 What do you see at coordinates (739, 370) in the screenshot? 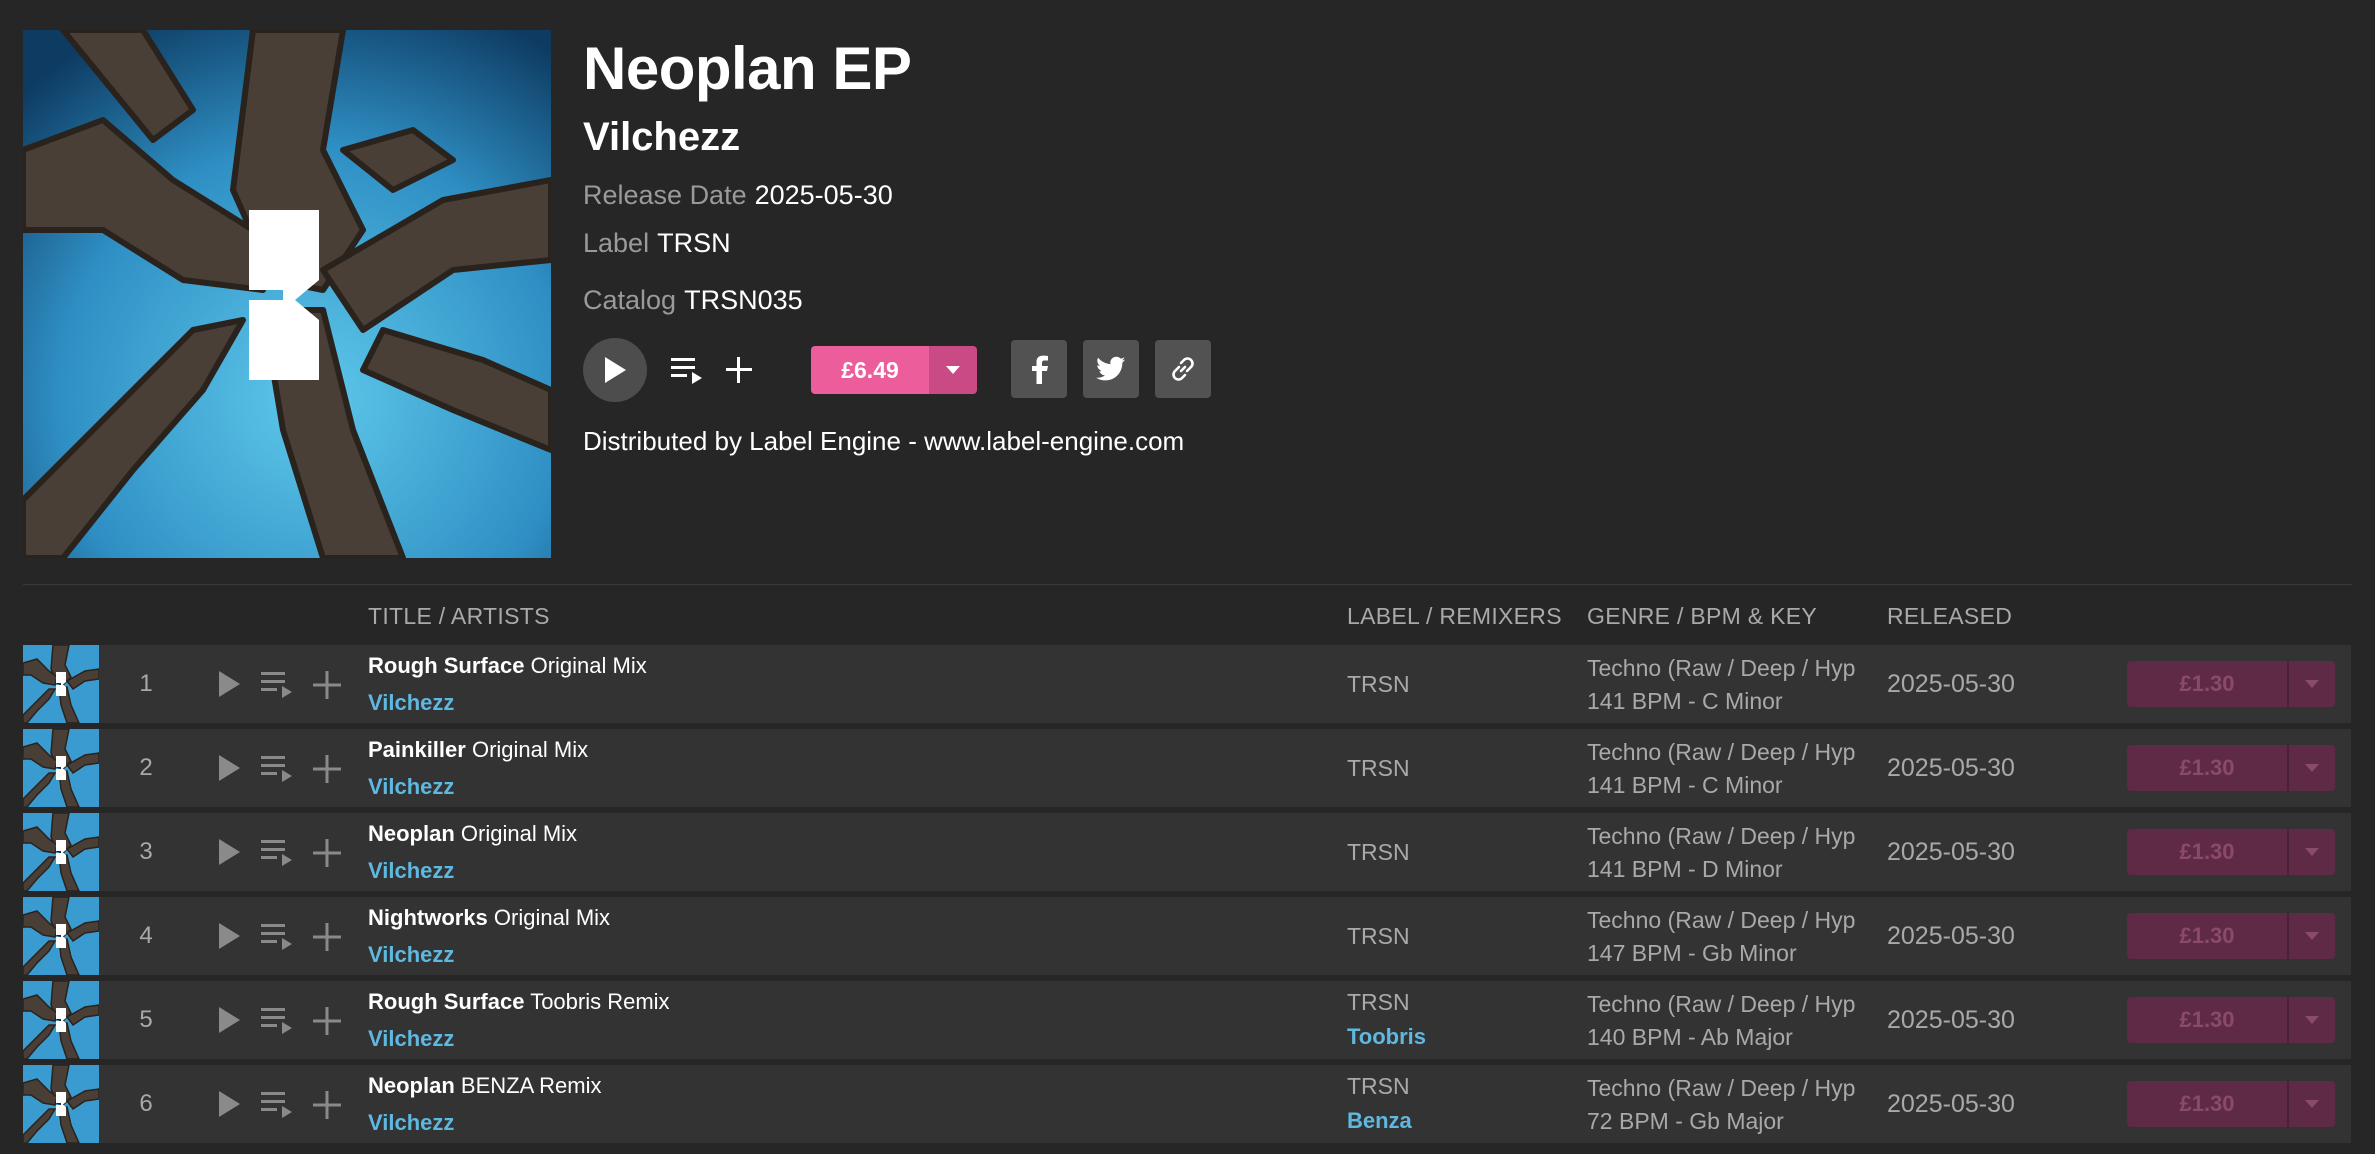
I see `add-to-playlist-button` at bounding box center [739, 370].